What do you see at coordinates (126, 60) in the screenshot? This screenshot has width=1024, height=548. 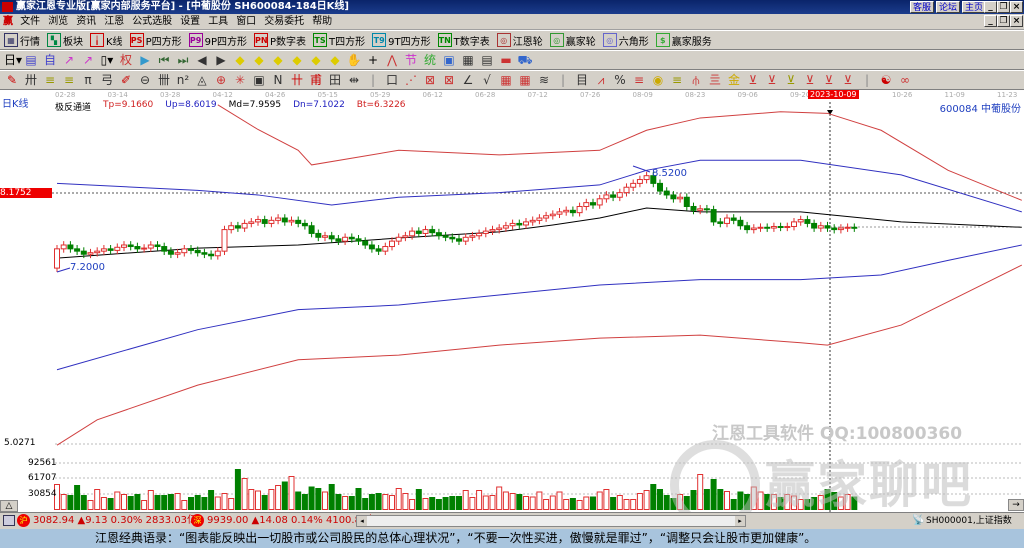 I see `rights-icon: 权` at bounding box center [126, 60].